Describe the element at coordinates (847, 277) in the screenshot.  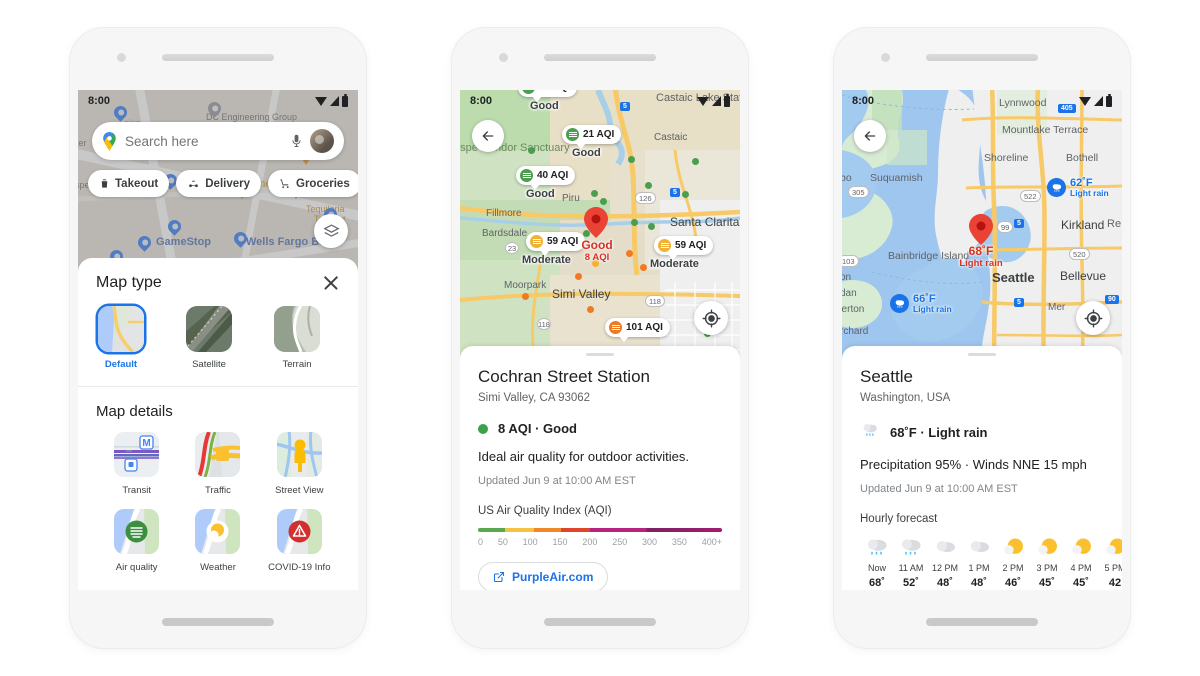
I see `map-place-name: on` at that location.